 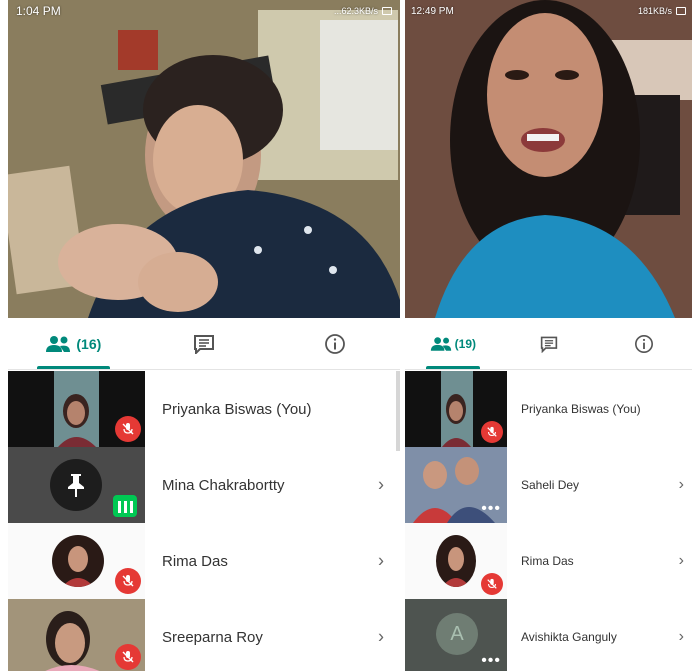 I want to click on pin-avatar, so click(x=76, y=485).